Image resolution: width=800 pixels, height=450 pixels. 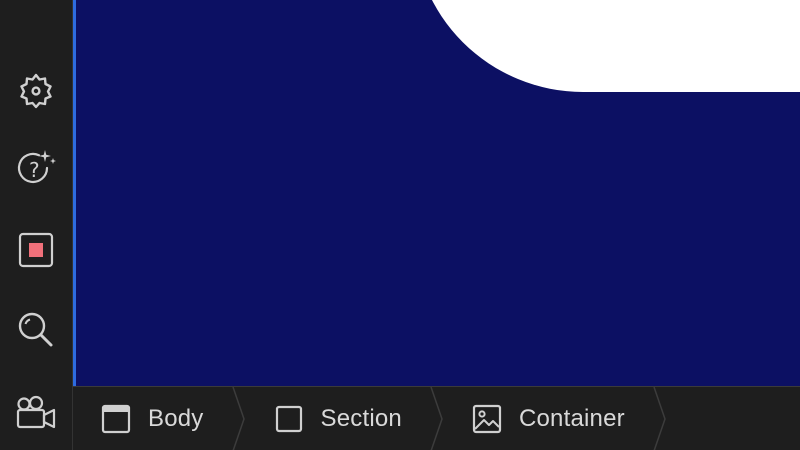 What do you see at coordinates (176, 418) in the screenshot?
I see `breadcrumb-label: Body` at bounding box center [176, 418].